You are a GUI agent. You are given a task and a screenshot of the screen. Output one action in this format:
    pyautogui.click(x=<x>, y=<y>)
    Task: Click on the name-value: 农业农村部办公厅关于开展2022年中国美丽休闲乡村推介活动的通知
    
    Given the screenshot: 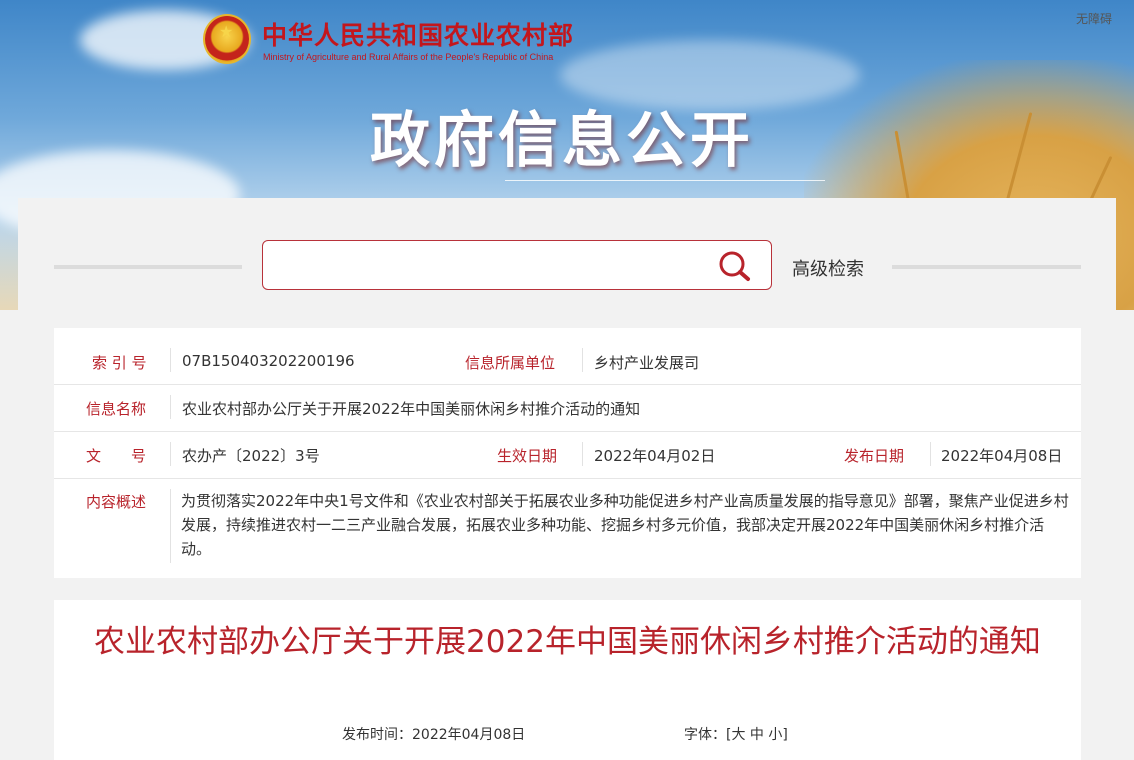 What is the action you would take?
    pyautogui.click(x=411, y=409)
    